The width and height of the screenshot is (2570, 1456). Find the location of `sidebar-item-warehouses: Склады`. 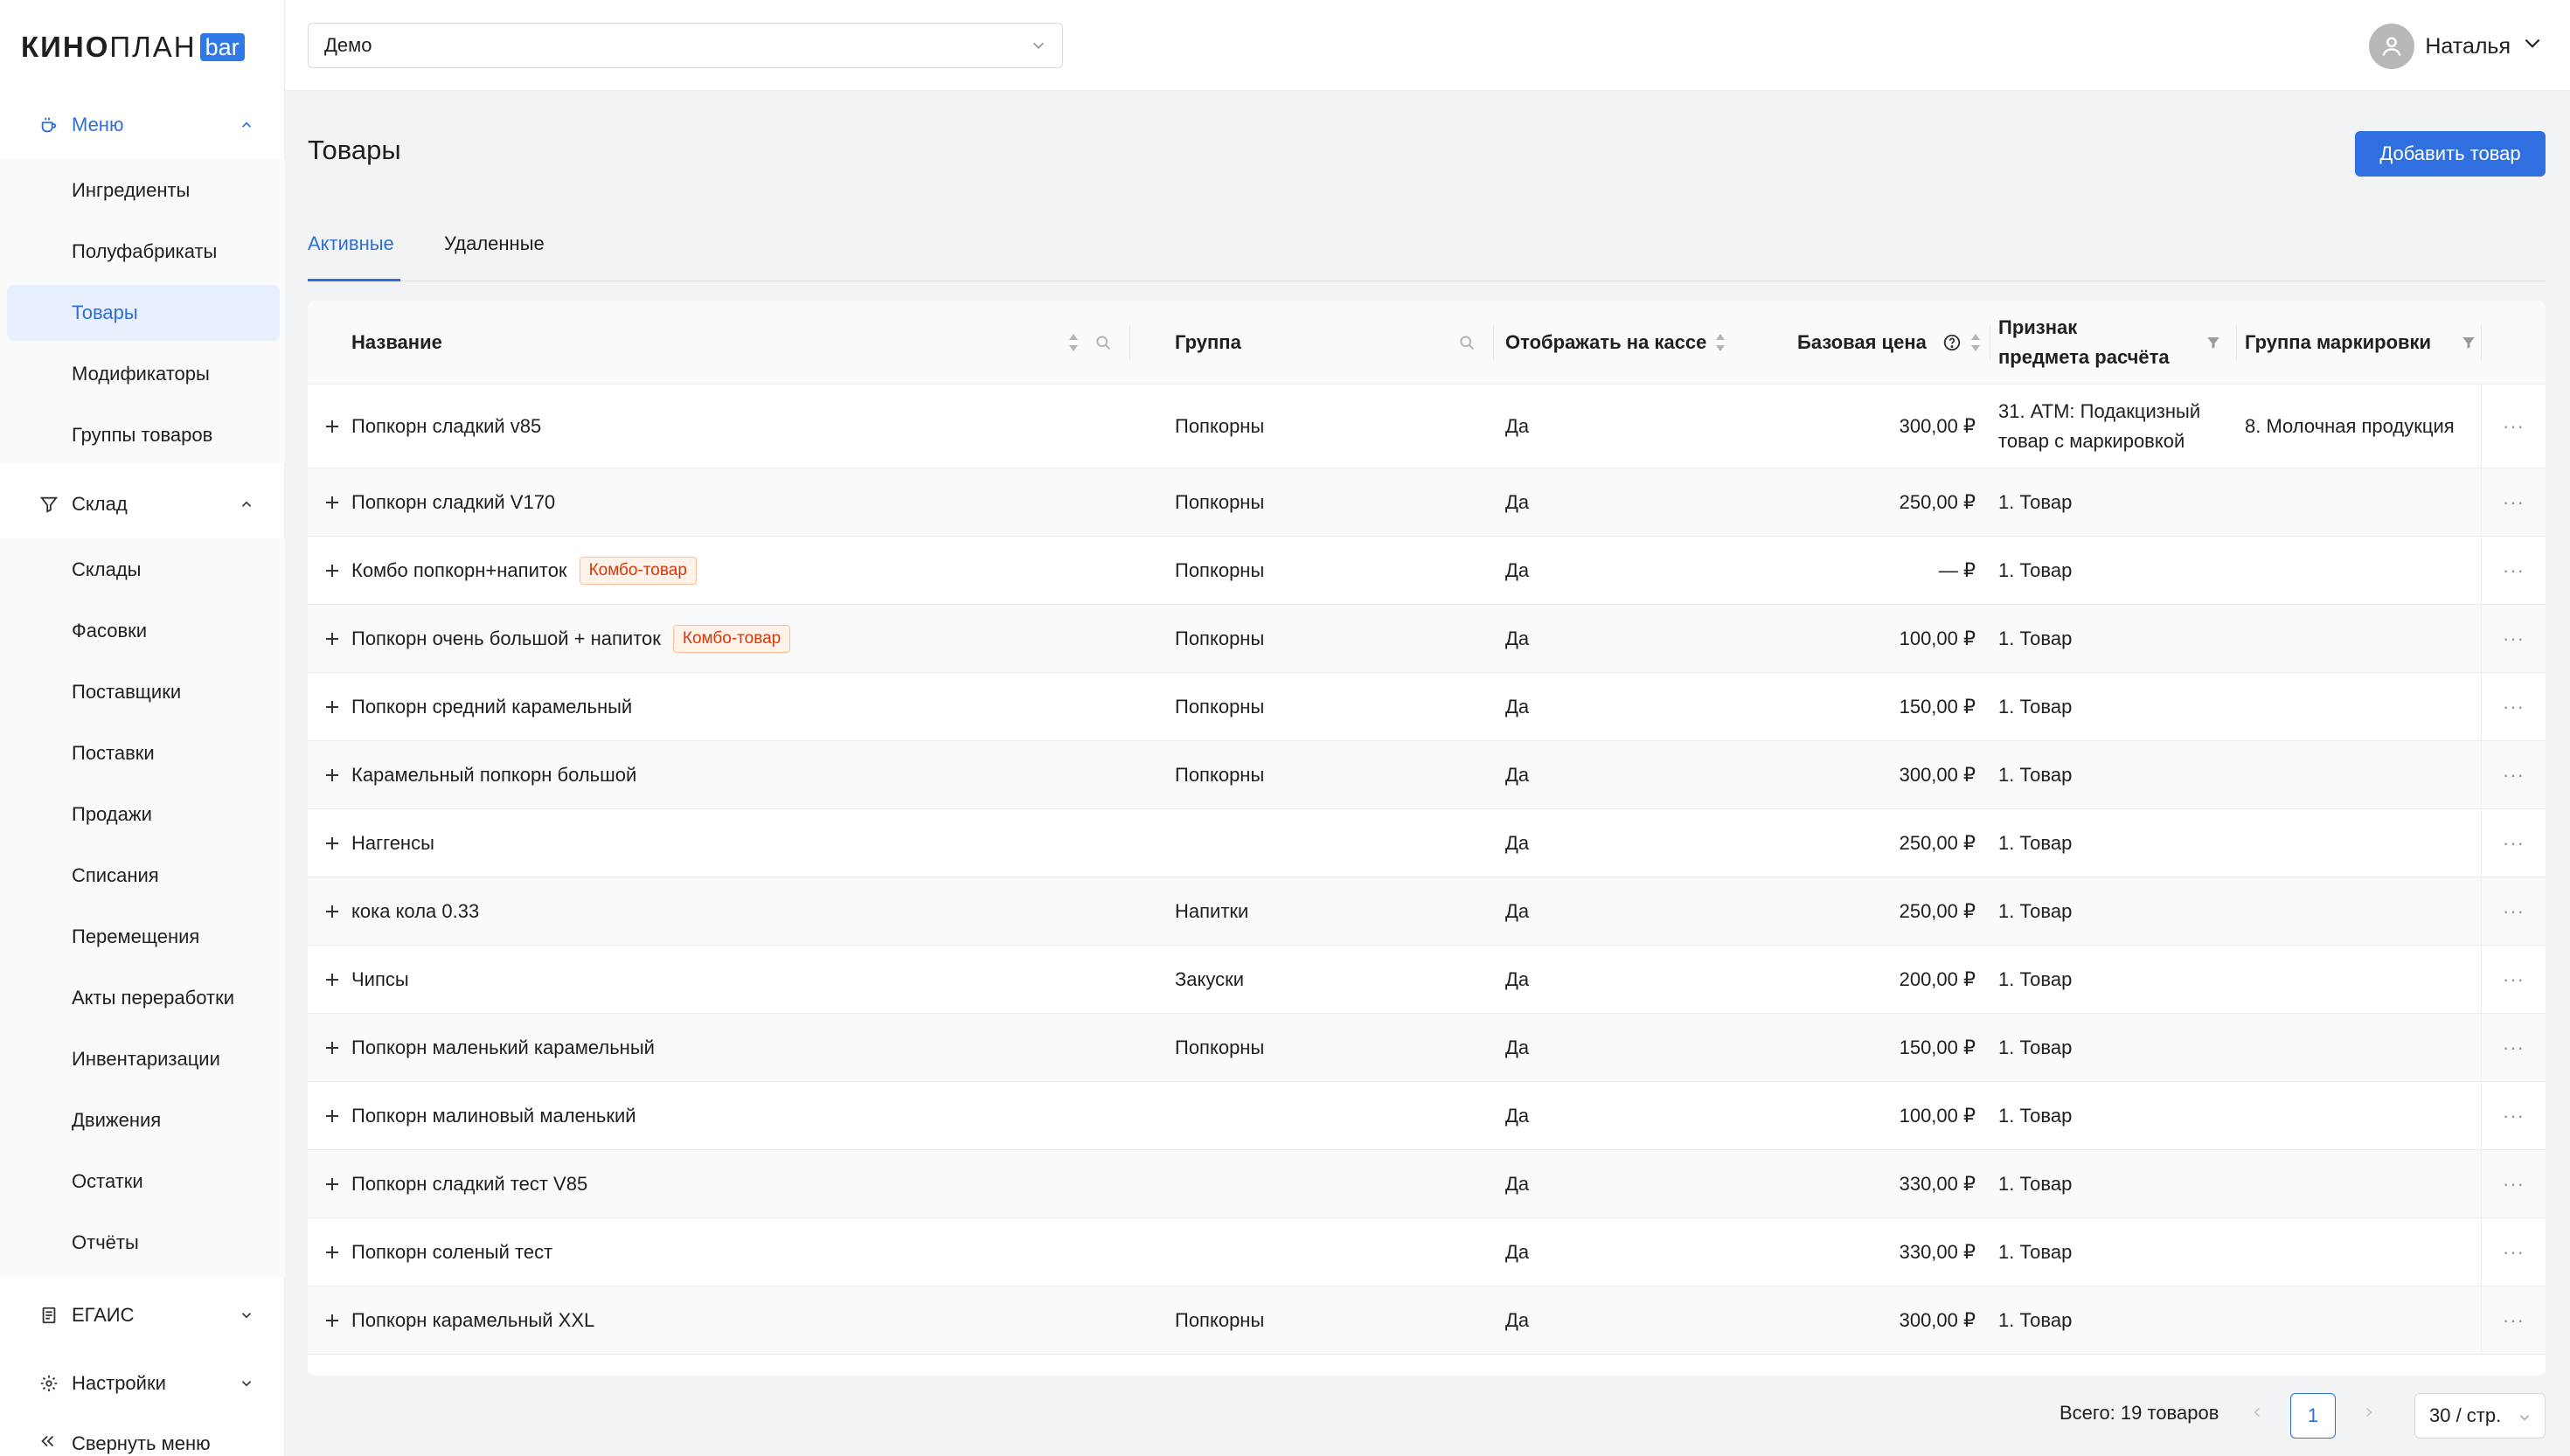

sidebar-item-warehouses: Склады is located at coordinates (143, 570).